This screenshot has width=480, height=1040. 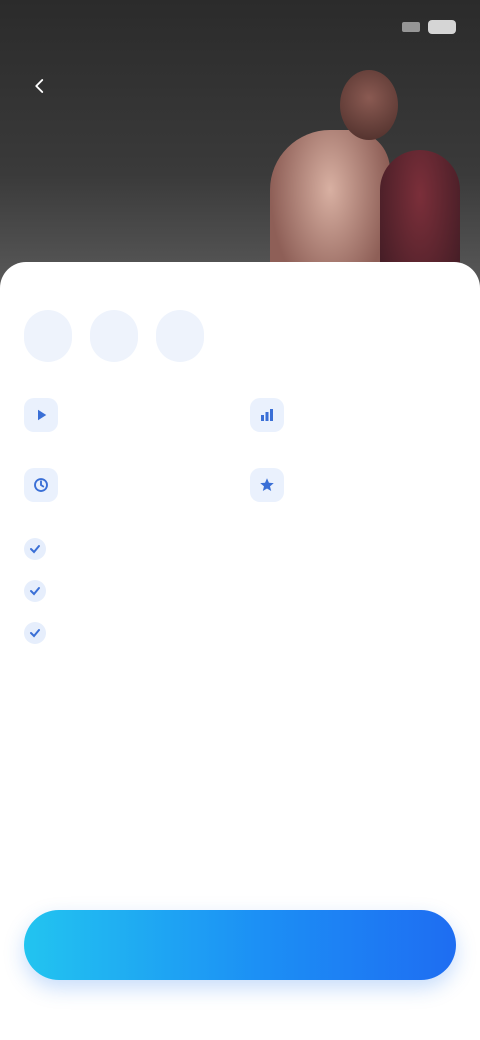 I want to click on battery-icon, so click(x=442, y=27).